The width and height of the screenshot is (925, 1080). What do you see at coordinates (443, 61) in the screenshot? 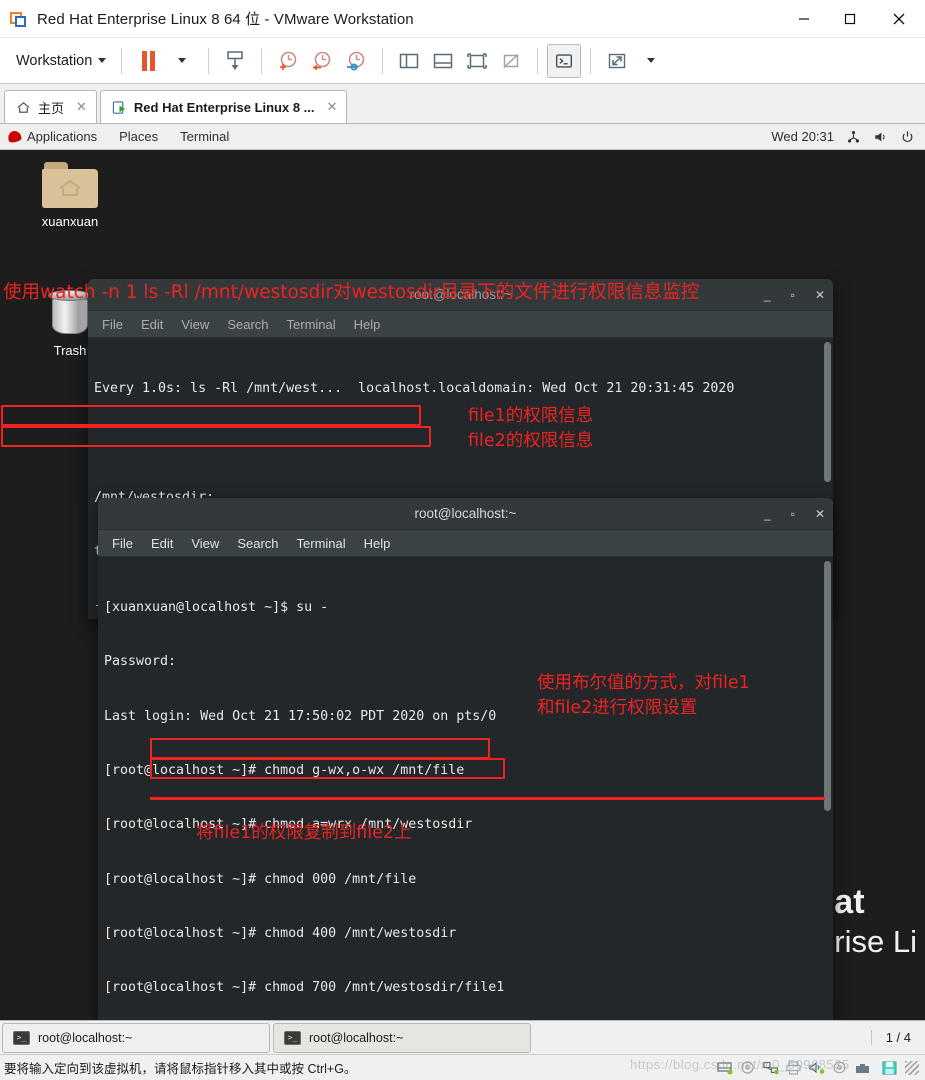
I see `show-thumbnail-button` at bounding box center [443, 61].